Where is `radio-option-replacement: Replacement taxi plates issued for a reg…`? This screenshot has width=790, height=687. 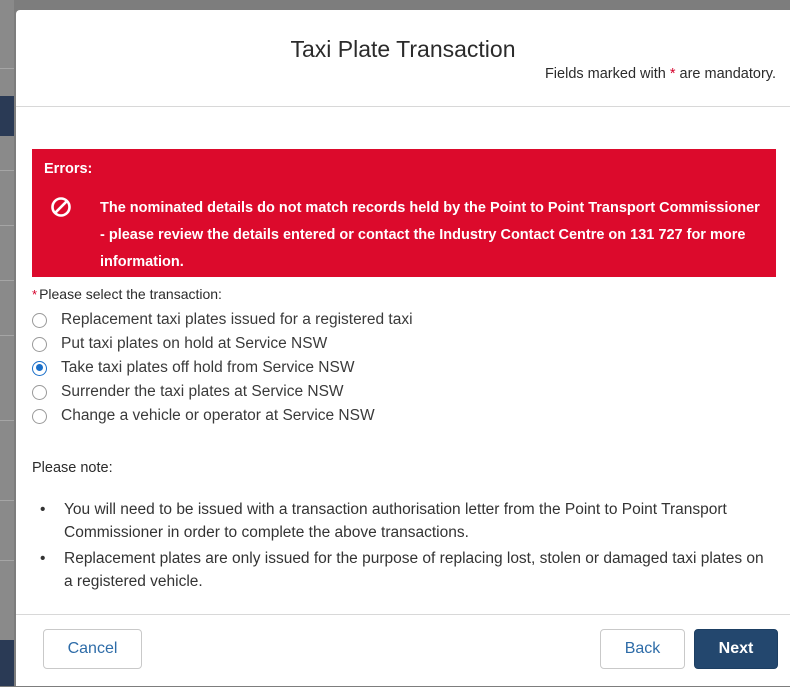
radio-option-replacement: Replacement taxi plates issued for a reg… is located at coordinates (222, 320).